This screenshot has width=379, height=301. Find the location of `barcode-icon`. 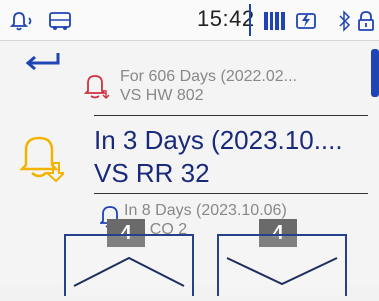

barcode-icon is located at coordinates (274, 21).